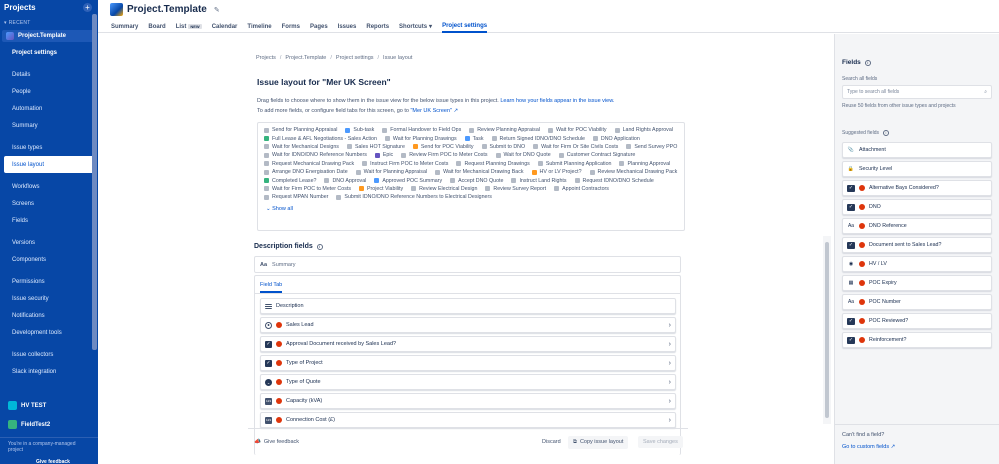 This screenshot has height=464, width=999. I want to click on sidebar-item-automation: Automation, so click(49, 108).